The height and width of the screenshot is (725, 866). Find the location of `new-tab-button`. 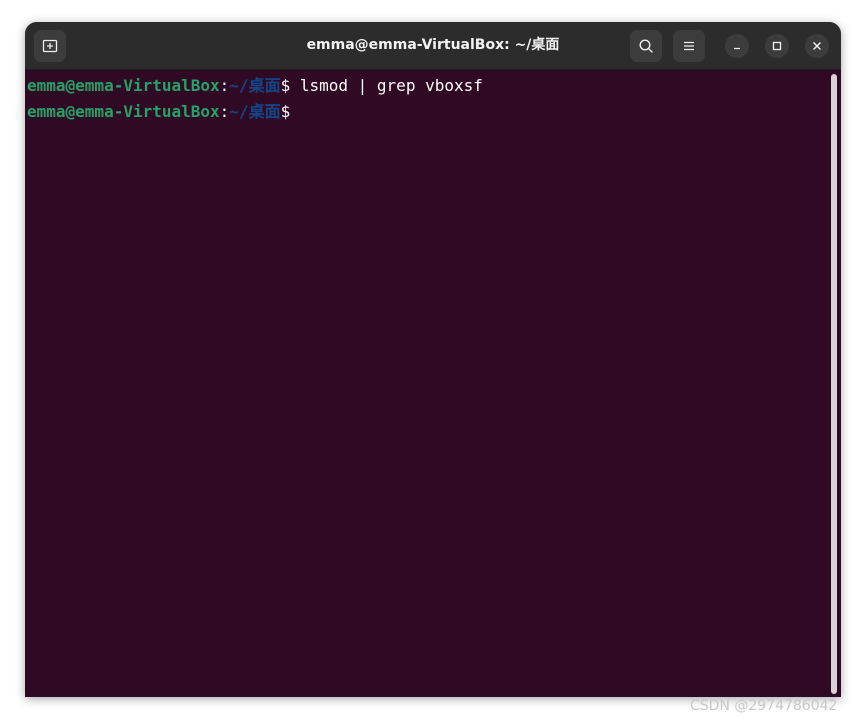

new-tab-button is located at coordinates (50, 46).